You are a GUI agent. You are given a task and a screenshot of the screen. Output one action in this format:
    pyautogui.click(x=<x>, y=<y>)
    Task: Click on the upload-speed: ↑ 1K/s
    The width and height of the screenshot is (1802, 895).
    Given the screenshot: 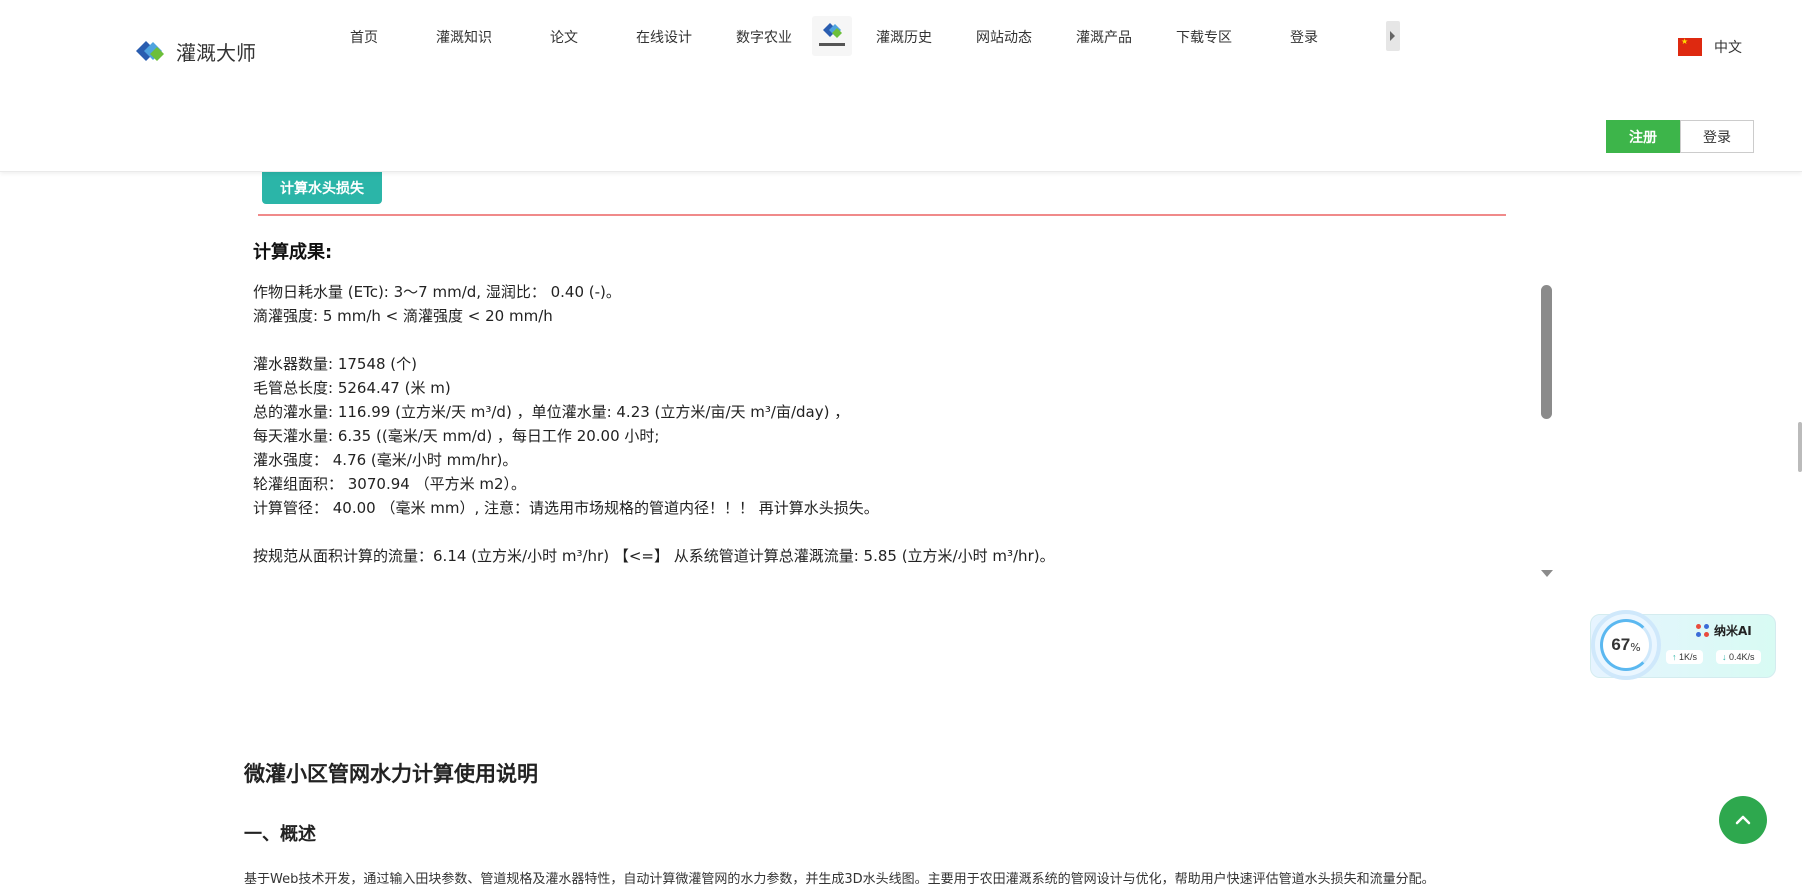 What is the action you would take?
    pyautogui.click(x=1685, y=657)
    